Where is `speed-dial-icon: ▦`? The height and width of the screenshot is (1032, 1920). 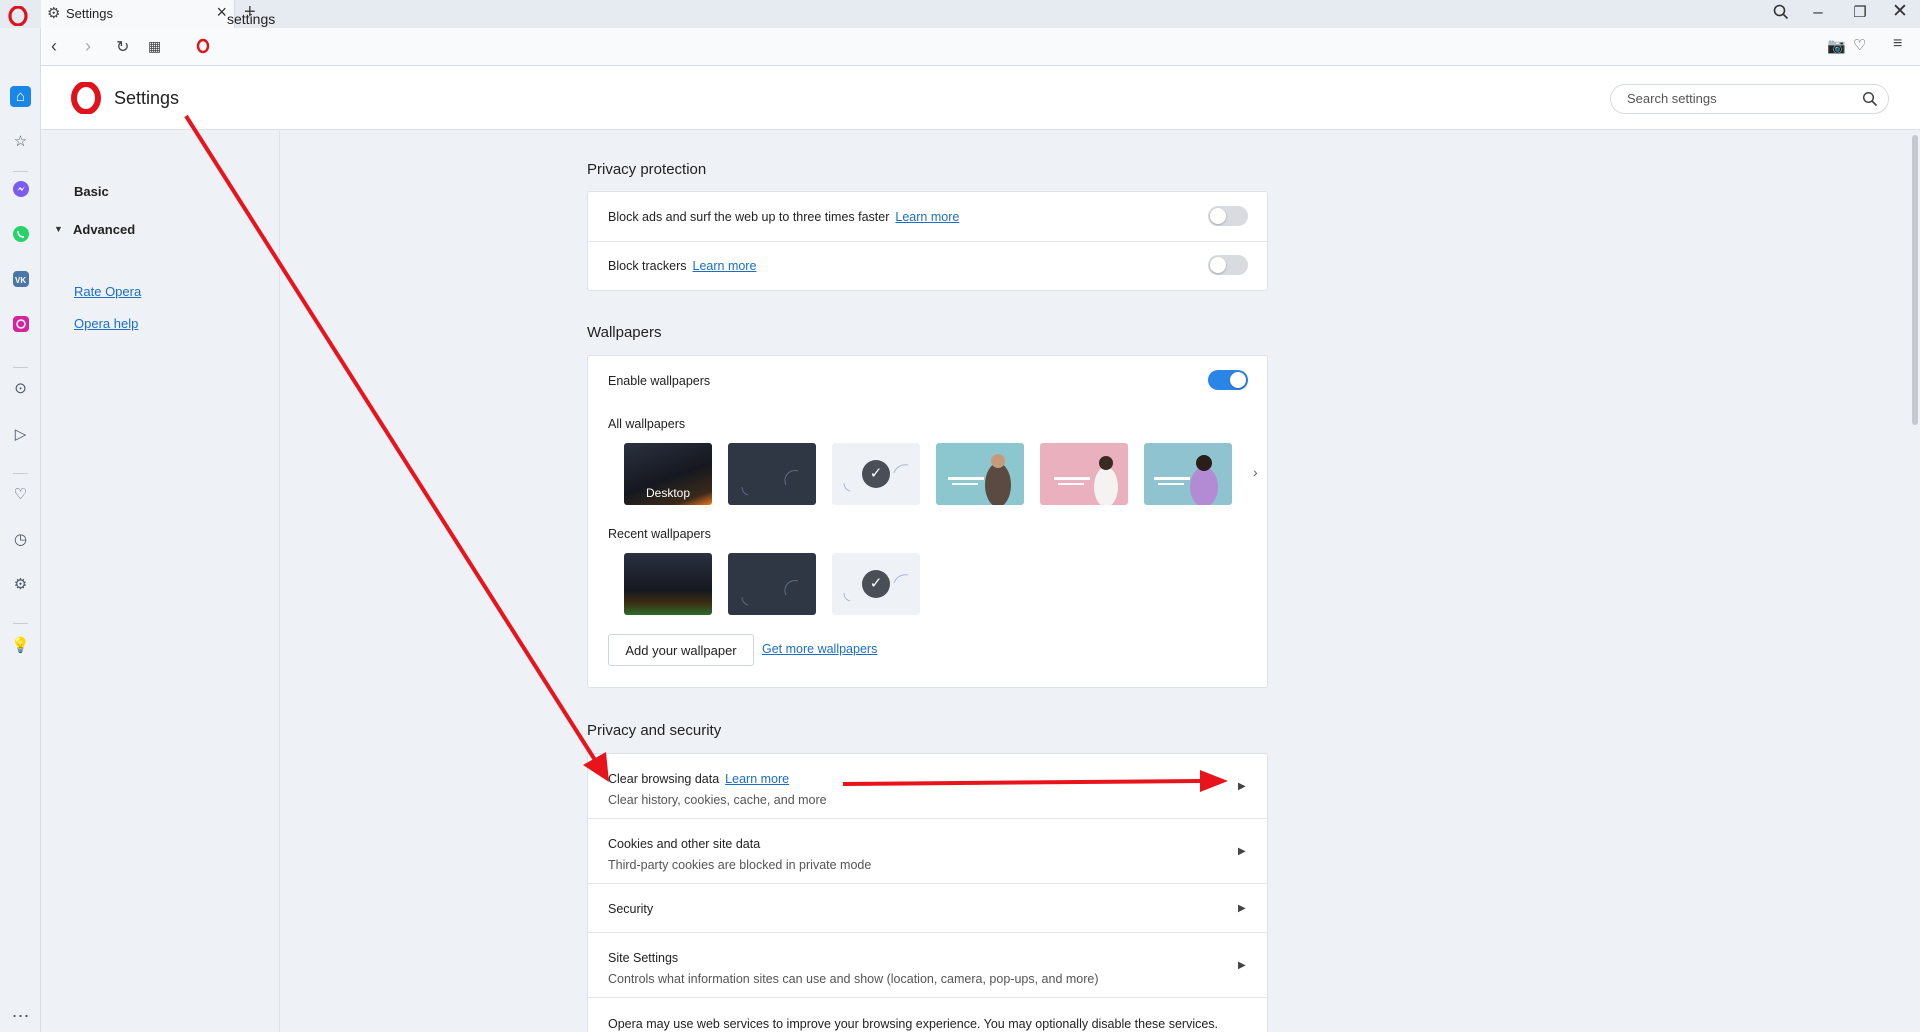
speed-dial-icon: ▦ is located at coordinates (154, 46).